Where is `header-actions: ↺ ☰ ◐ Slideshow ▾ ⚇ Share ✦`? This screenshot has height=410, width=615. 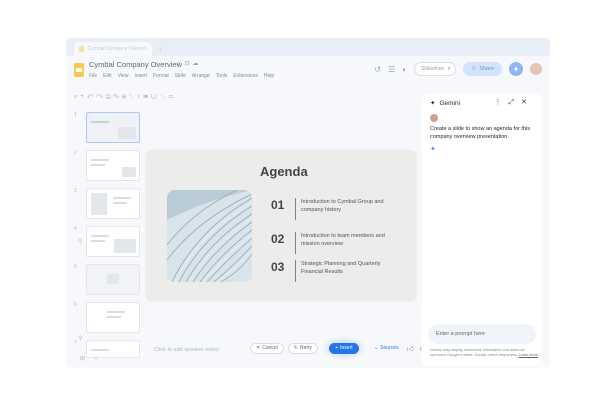
header-actions: ↺ ☰ ◐ Slideshow ▾ ⚇ Share ✦ is located at coordinates (458, 69).